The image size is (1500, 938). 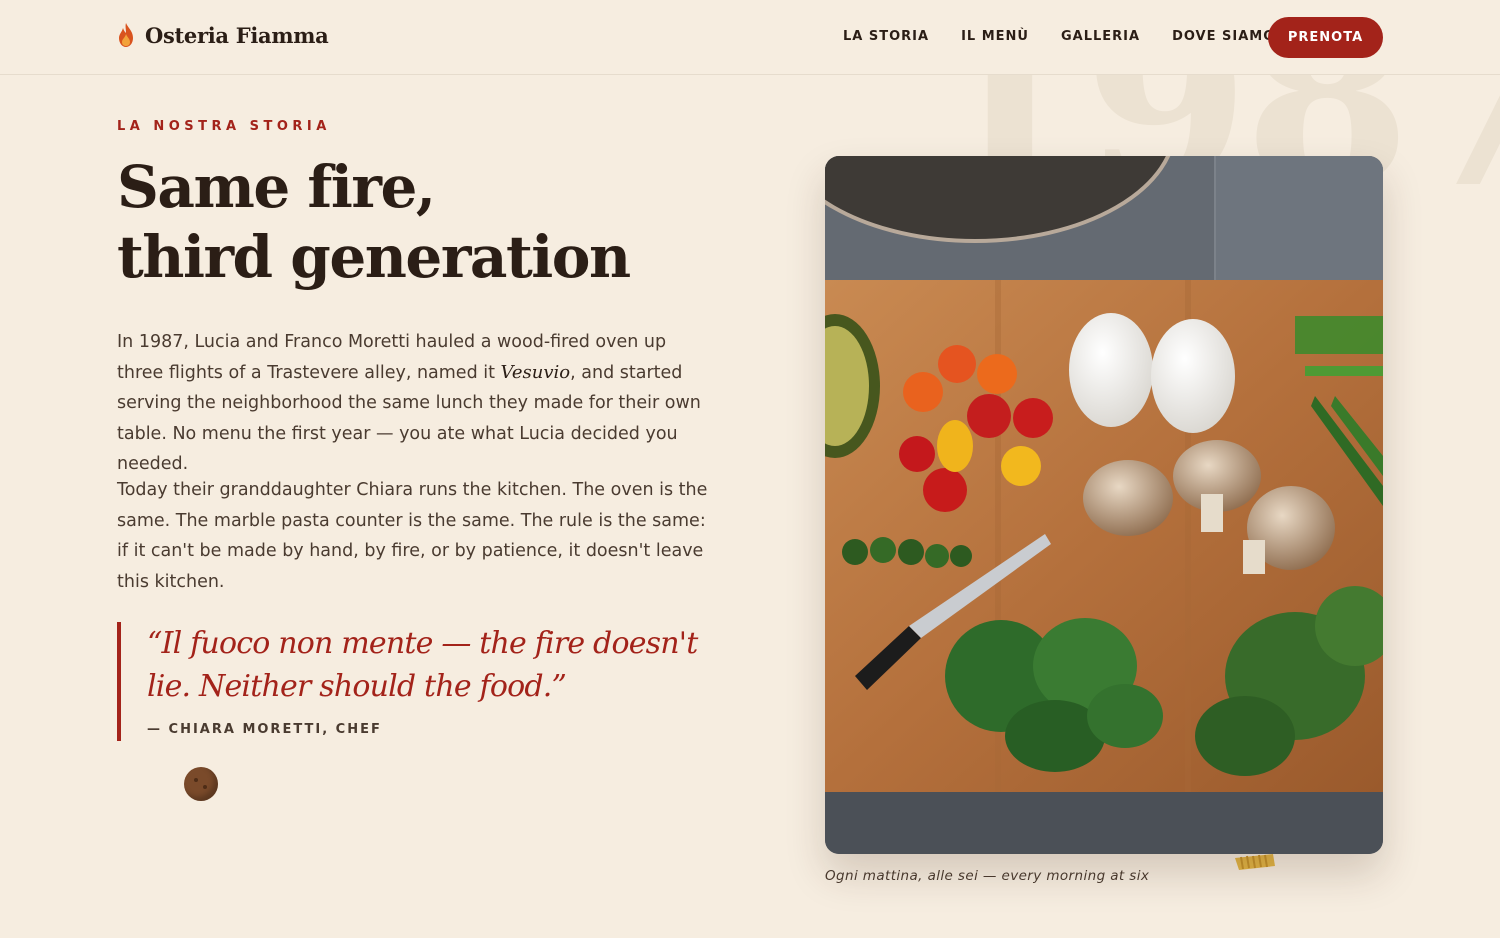 What do you see at coordinates (535, 372) in the screenshot?
I see `oven-name: Vesuvio` at bounding box center [535, 372].